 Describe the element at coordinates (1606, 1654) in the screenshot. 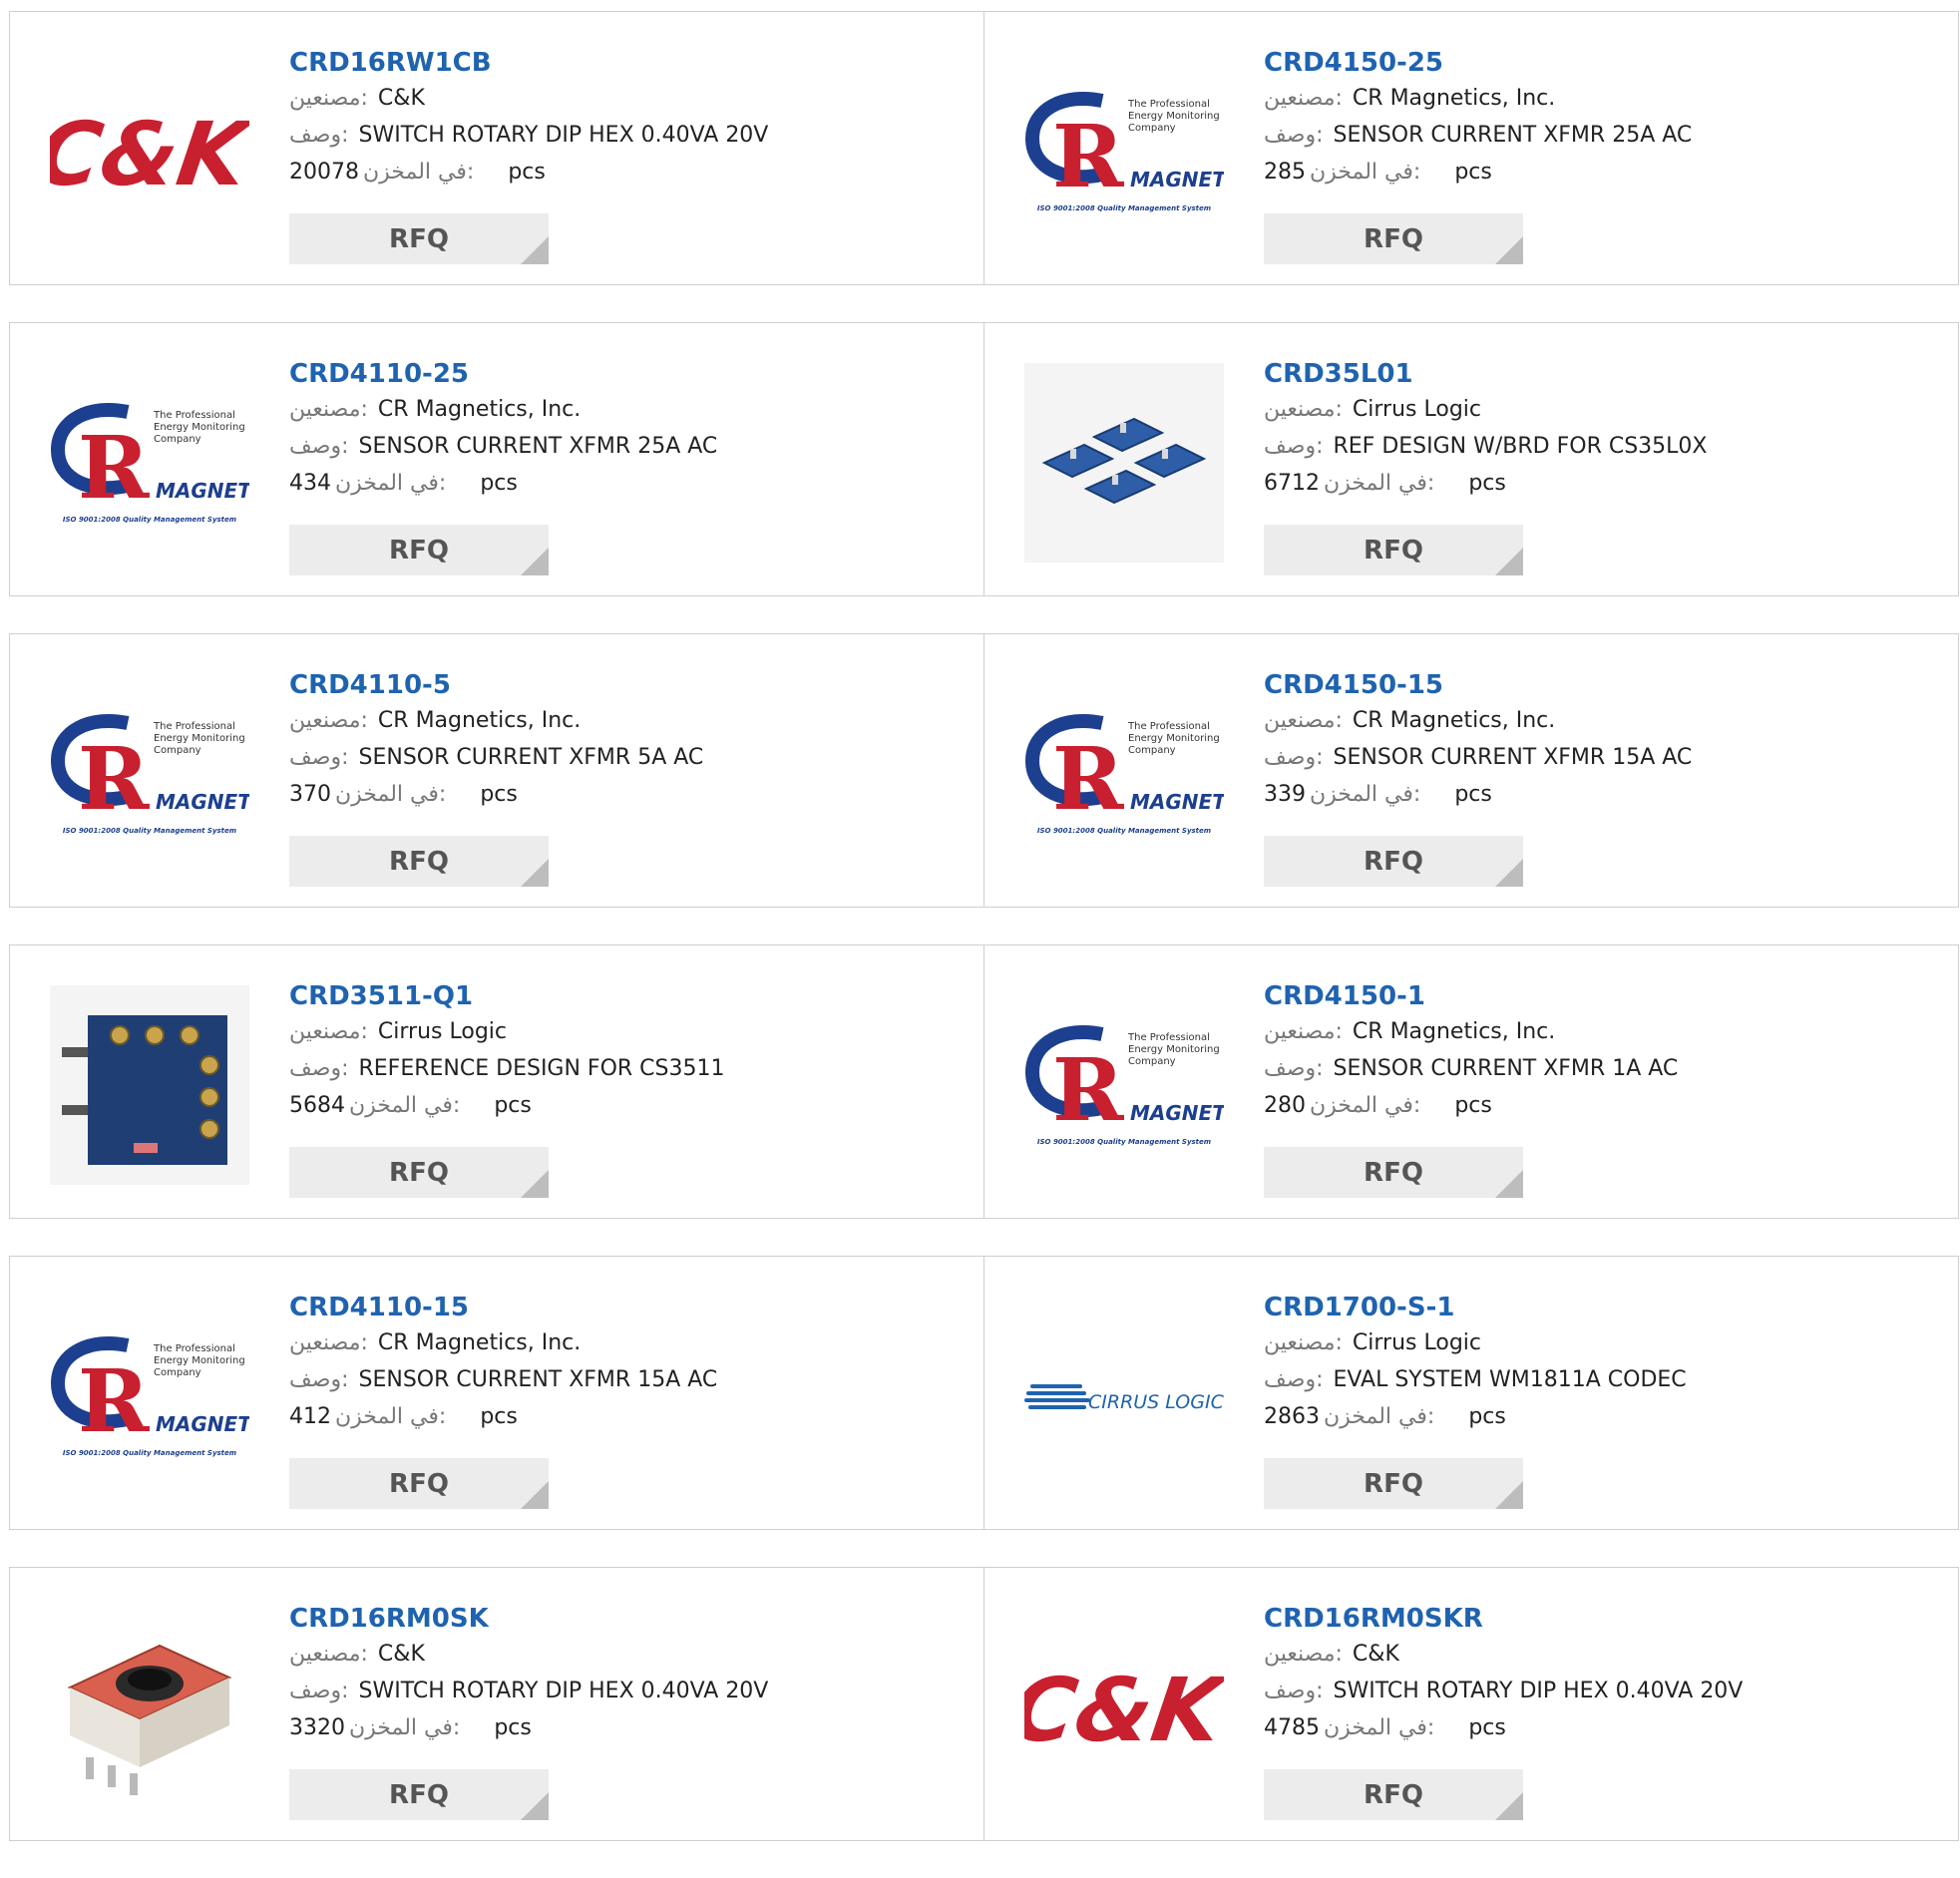

I see `manufacturer-line: مصنعين: C&K` at that location.